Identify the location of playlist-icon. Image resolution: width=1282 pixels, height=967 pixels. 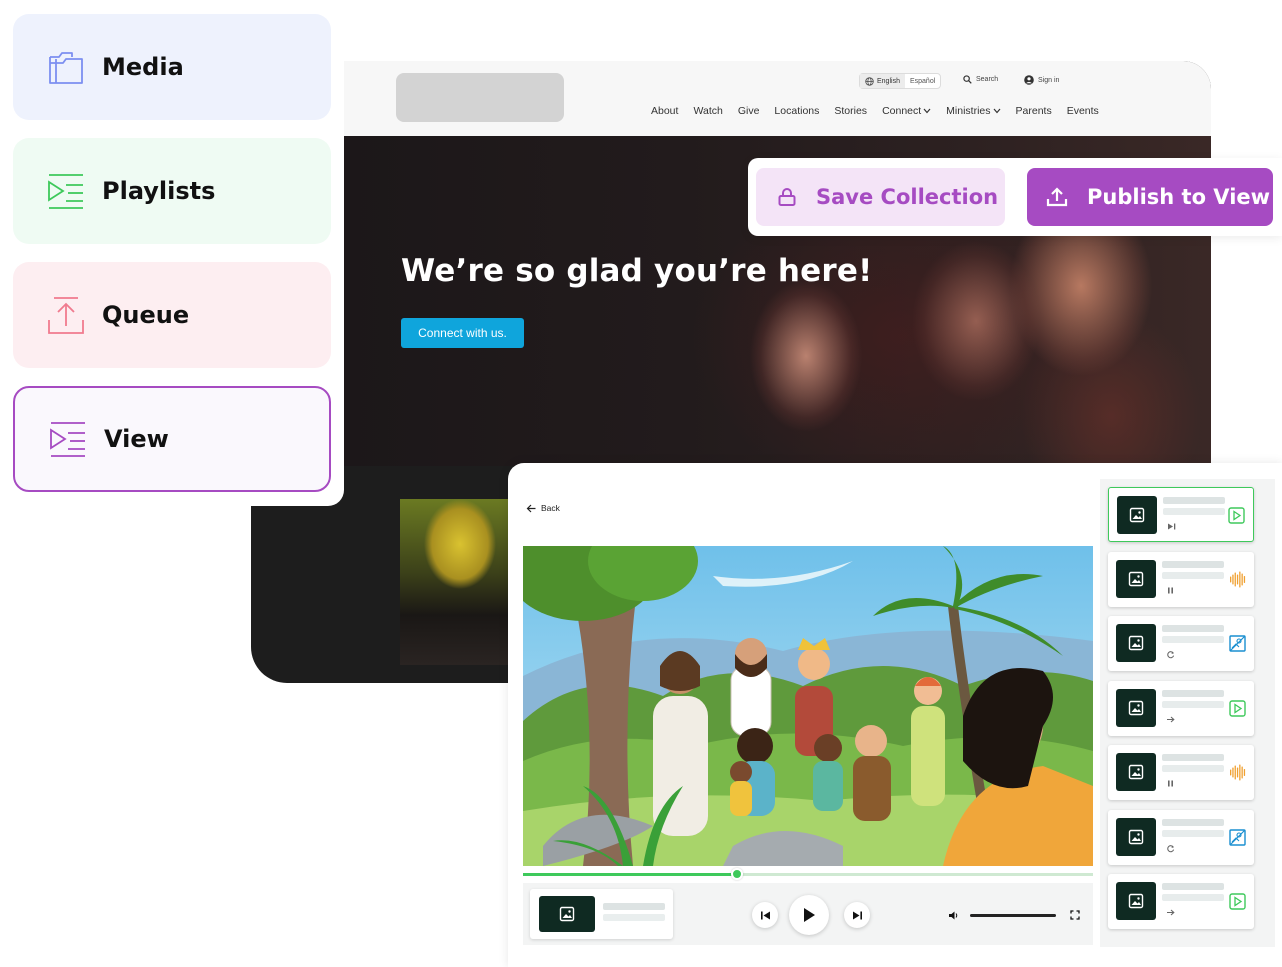
(67, 439).